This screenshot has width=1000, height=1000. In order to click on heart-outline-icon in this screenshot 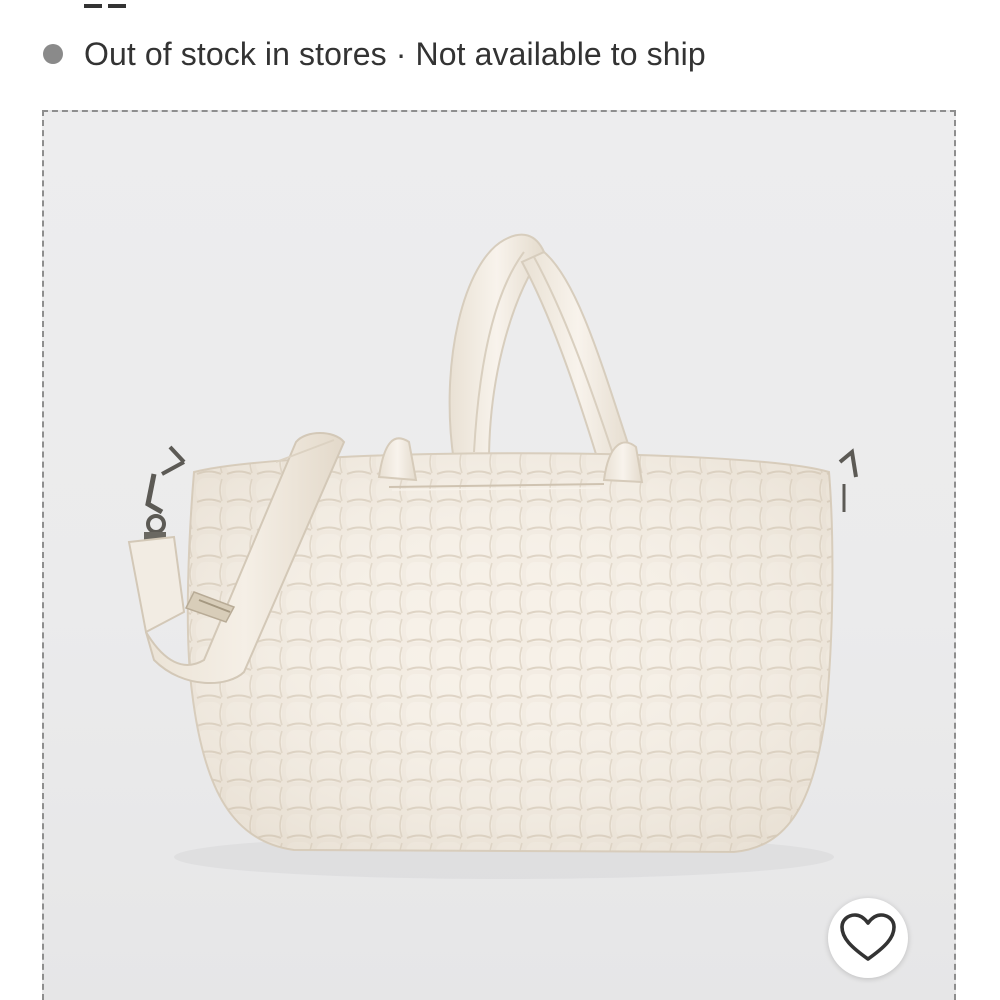, I will do `click(868, 937)`.